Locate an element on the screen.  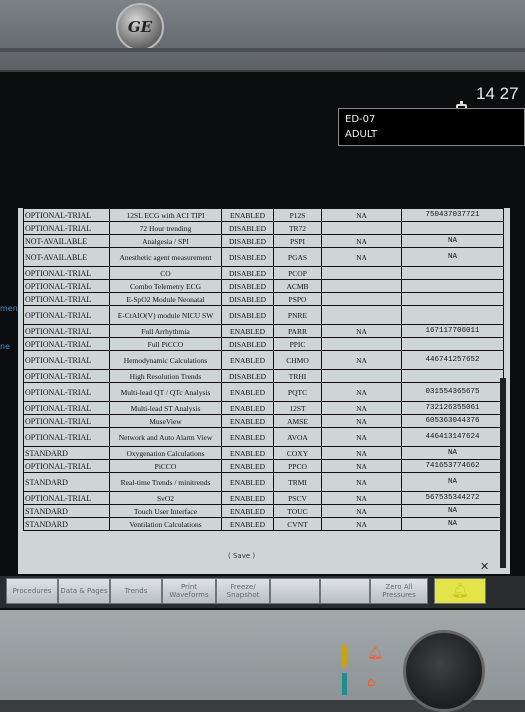
cell-code: TRMI is located at coordinates (297, 482).